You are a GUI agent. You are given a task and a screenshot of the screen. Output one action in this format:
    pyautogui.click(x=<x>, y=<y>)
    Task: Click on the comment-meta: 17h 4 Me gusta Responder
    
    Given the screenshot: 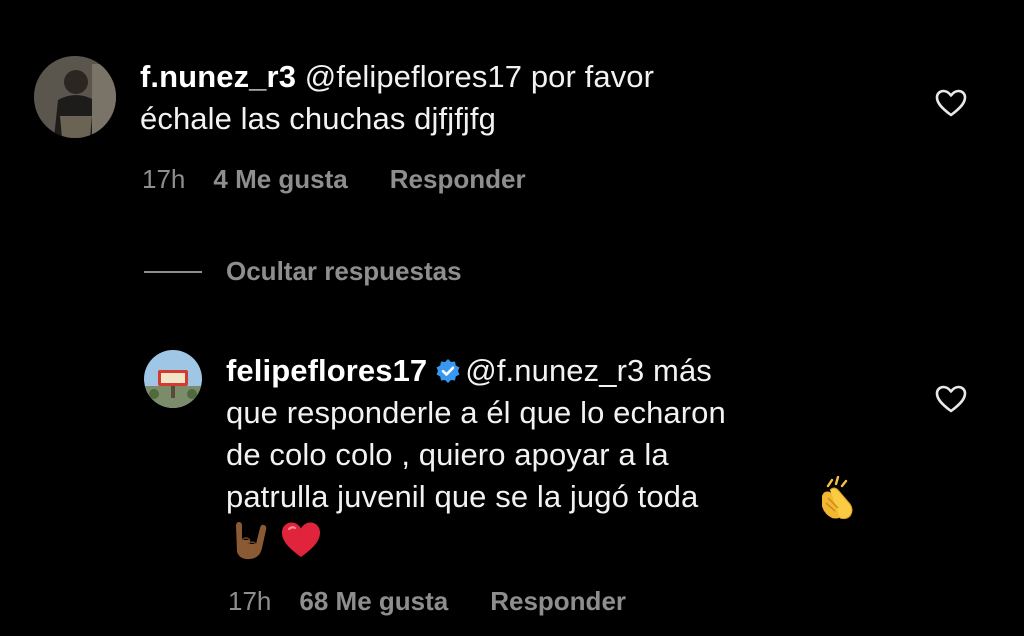 What is the action you would take?
    pyautogui.click(x=355, y=179)
    